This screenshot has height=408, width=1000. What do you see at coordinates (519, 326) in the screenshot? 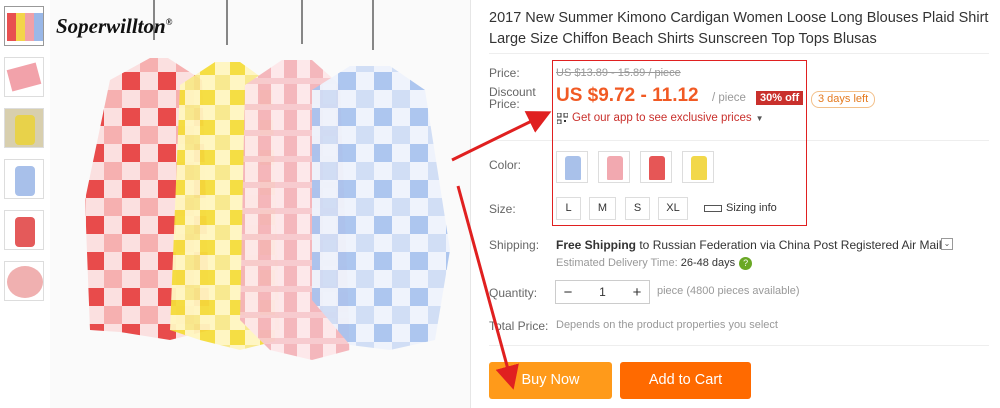
I see `total-price-label: Total Price:` at bounding box center [519, 326].